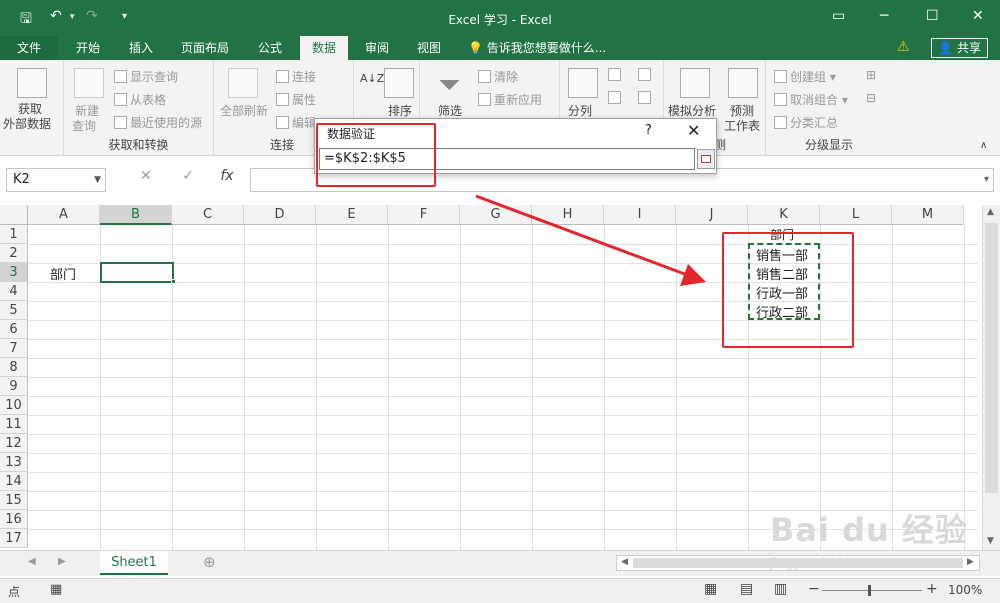 Image resolution: width=1000 pixels, height=603 pixels. What do you see at coordinates (134, 563) in the screenshot?
I see `sheet-tab-sheet1: Sheet1` at bounding box center [134, 563].